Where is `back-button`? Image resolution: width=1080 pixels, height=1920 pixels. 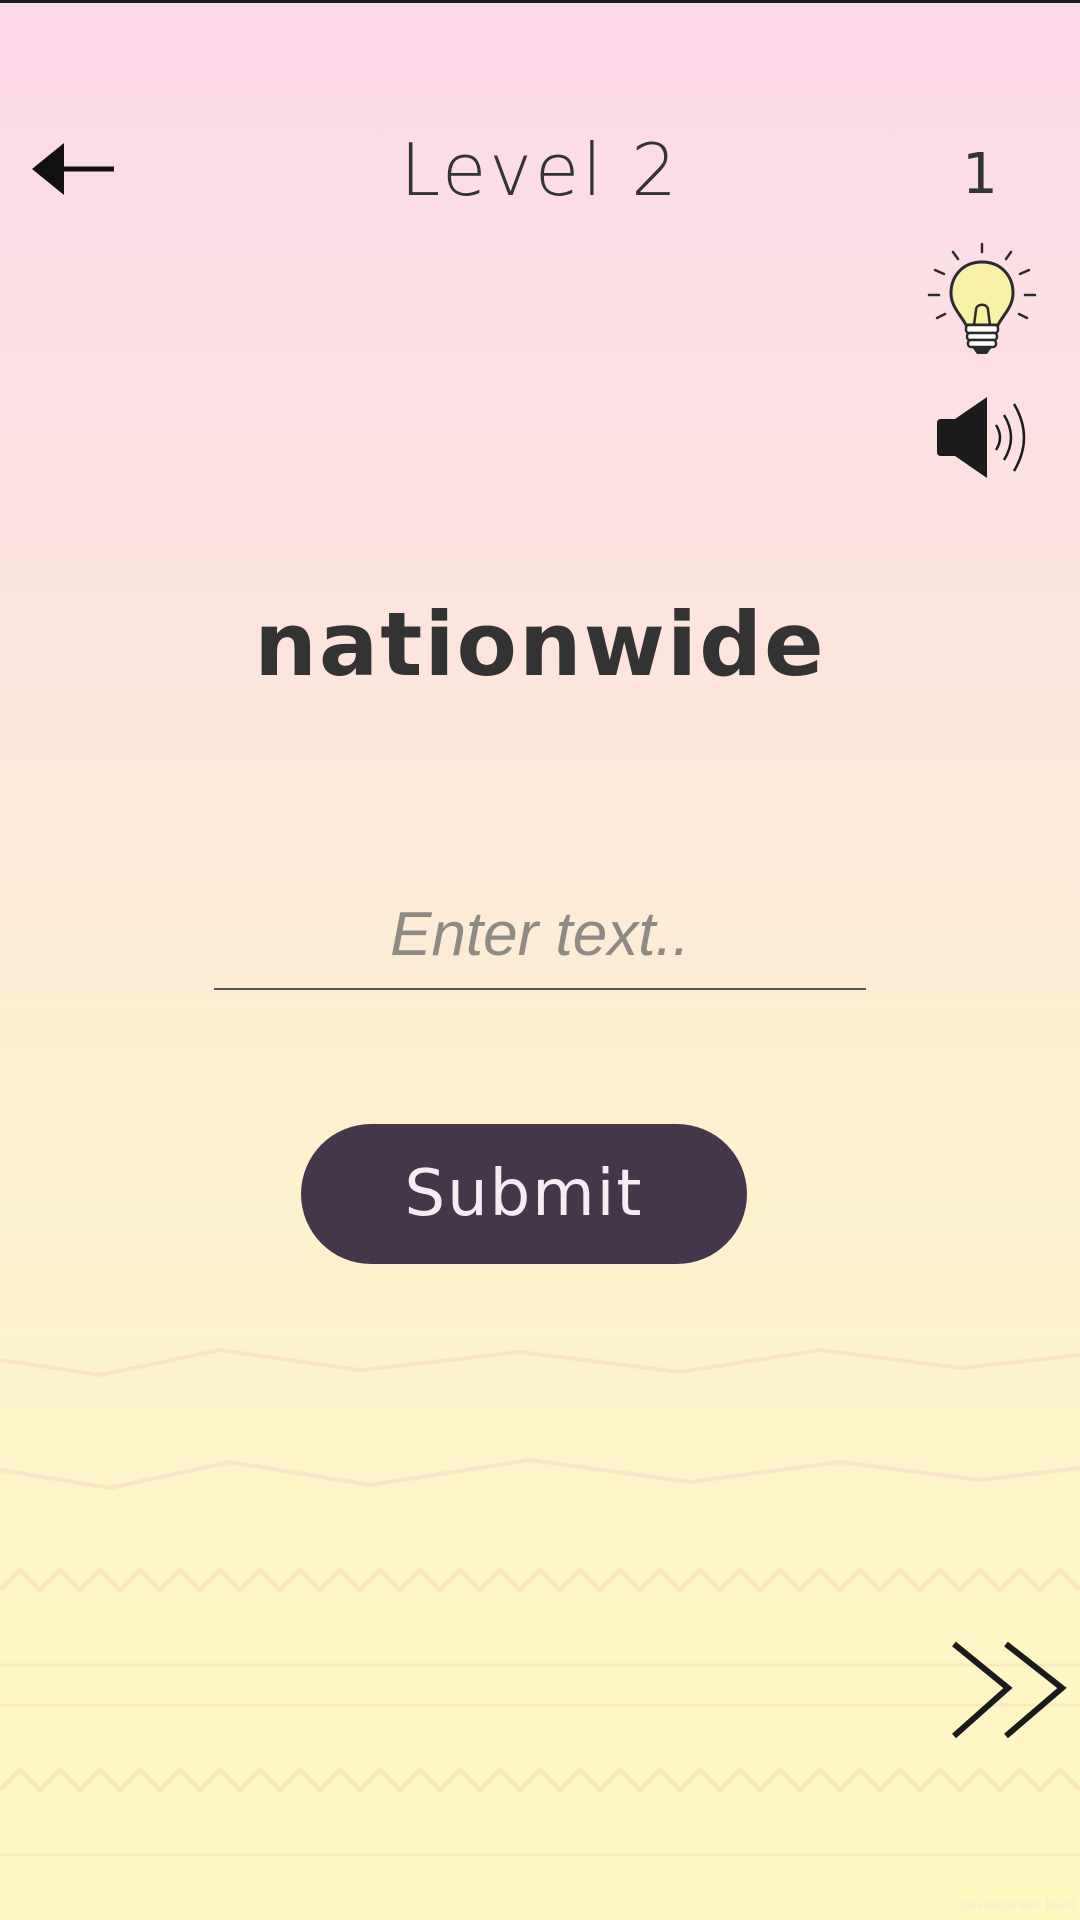
back-button is located at coordinates (75, 169).